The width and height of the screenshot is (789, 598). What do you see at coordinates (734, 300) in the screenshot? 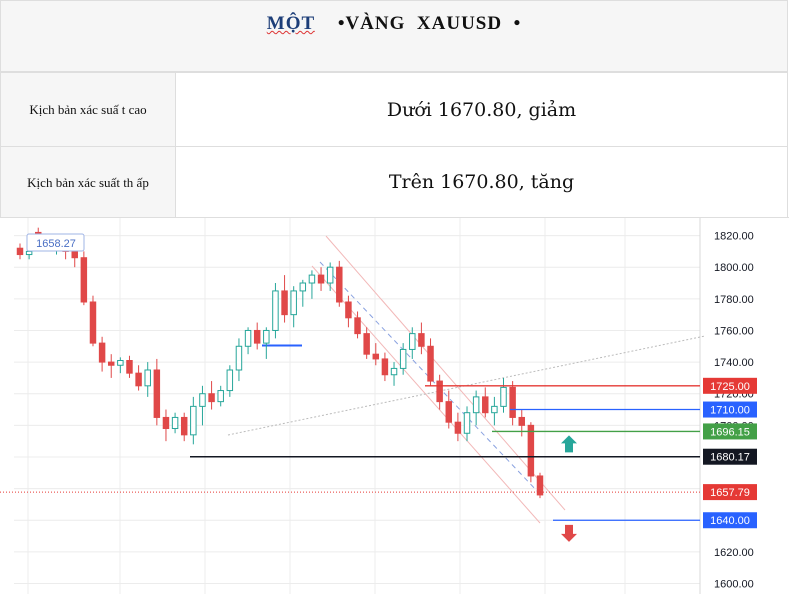
I see `y-tick-label: 1780.00` at bounding box center [734, 300].